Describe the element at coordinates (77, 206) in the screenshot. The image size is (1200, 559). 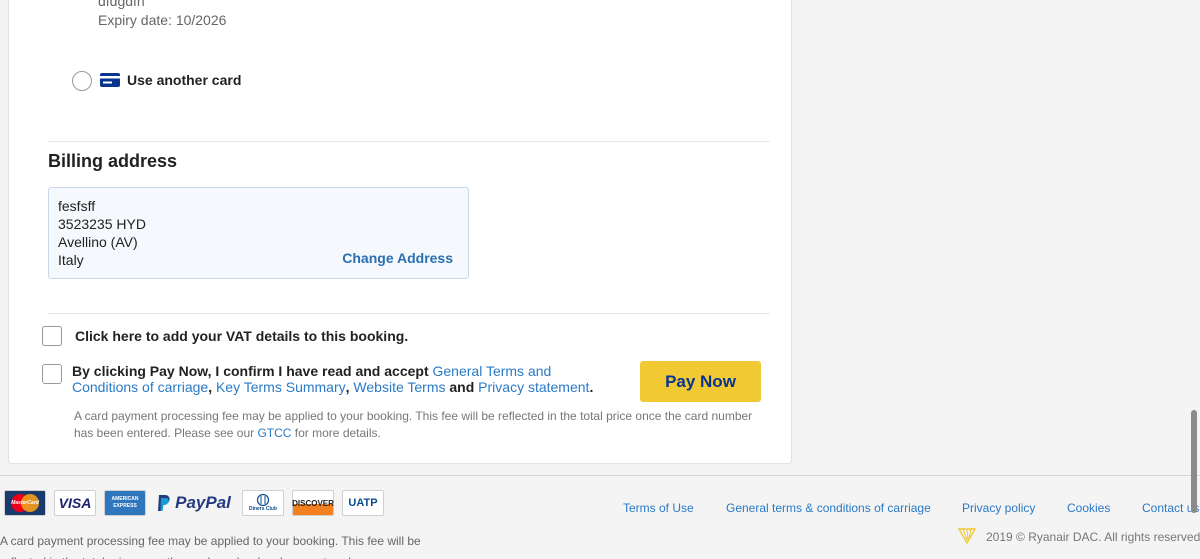
I see `address-line: fesfsff` at that location.